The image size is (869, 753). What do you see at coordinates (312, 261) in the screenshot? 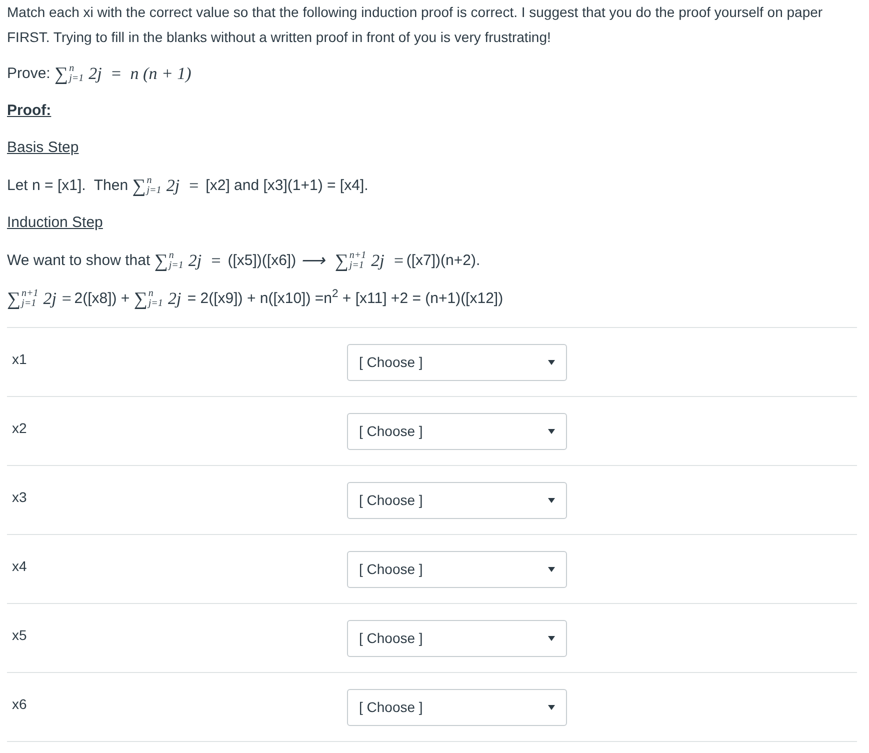
I see `math-expression: ⟶` at bounding box center [312, 261].